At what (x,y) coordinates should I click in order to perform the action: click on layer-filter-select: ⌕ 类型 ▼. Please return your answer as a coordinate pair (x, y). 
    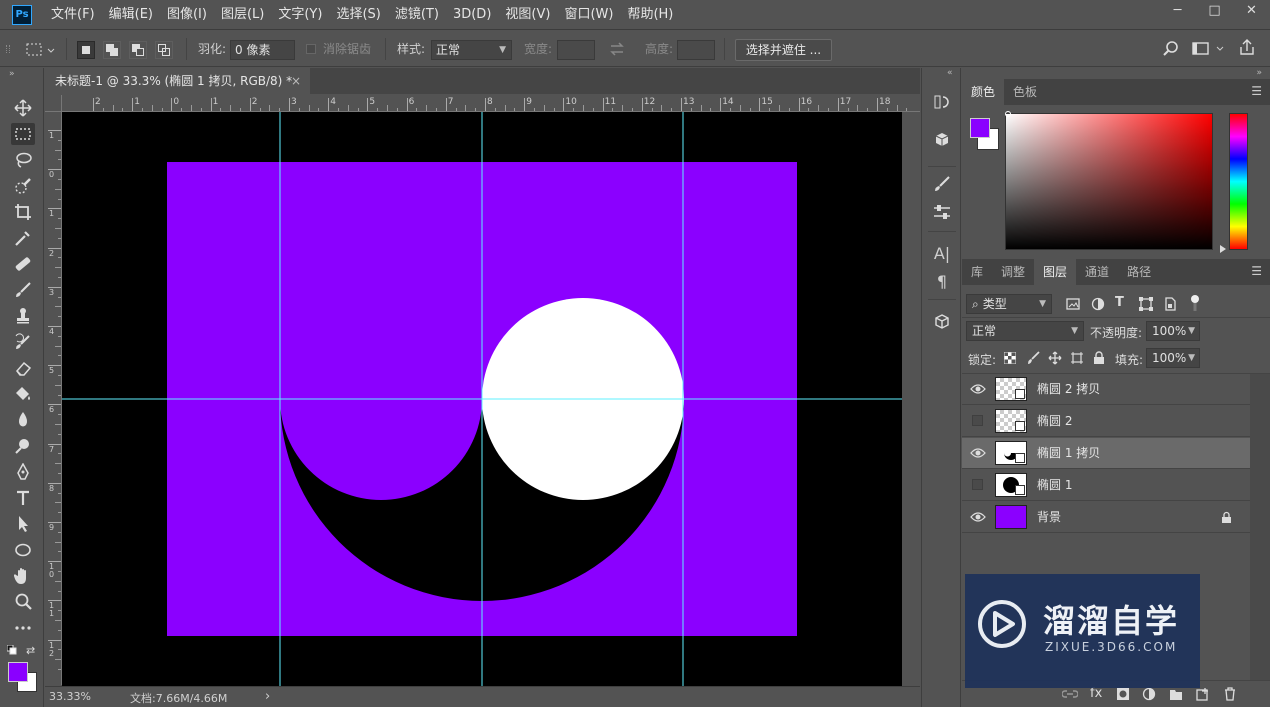
    Looking at the image, I should click on (1009, 304).